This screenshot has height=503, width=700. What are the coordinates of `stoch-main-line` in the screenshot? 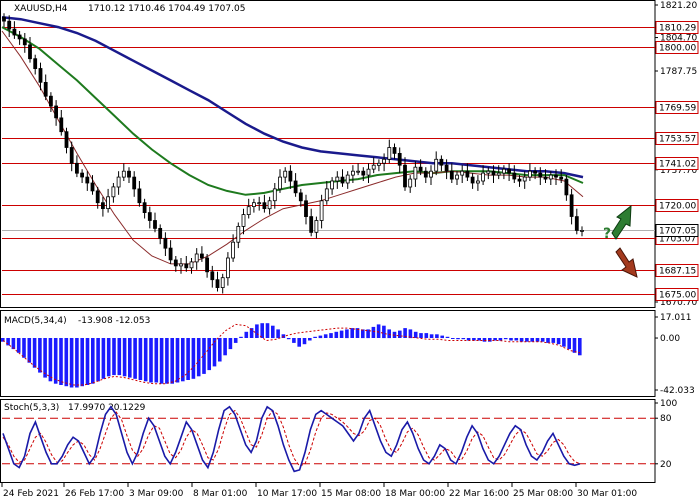 It's located at (291, 439).